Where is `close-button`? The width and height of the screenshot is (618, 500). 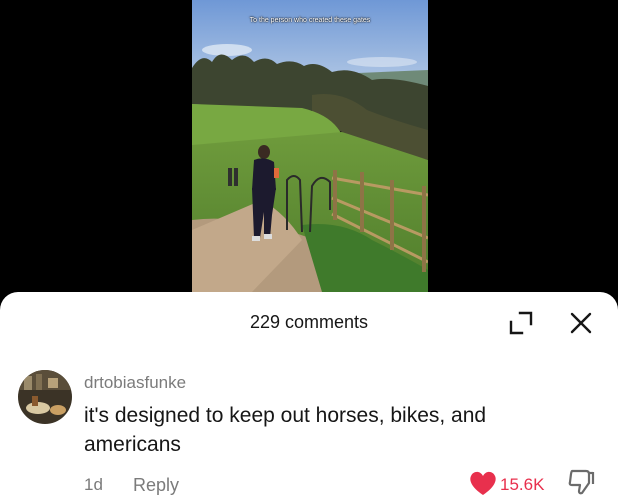
close-button is located at coordinates (581, 323).